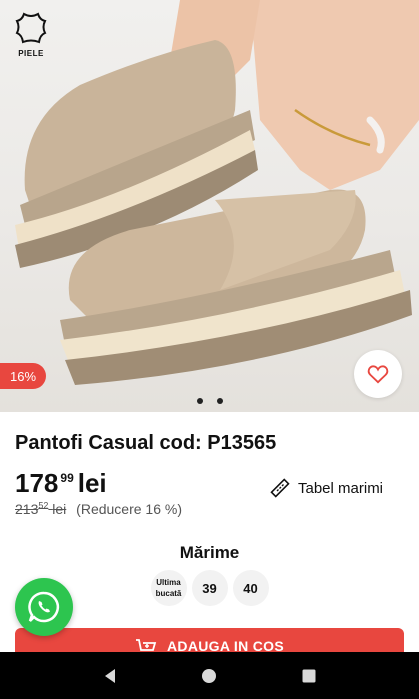 The image size is (419, 699). What do you see at coordinates (341, 488) in the screenshot?
I see `size-chart-label: Tabel marimi` at bounding box center [341, 488].